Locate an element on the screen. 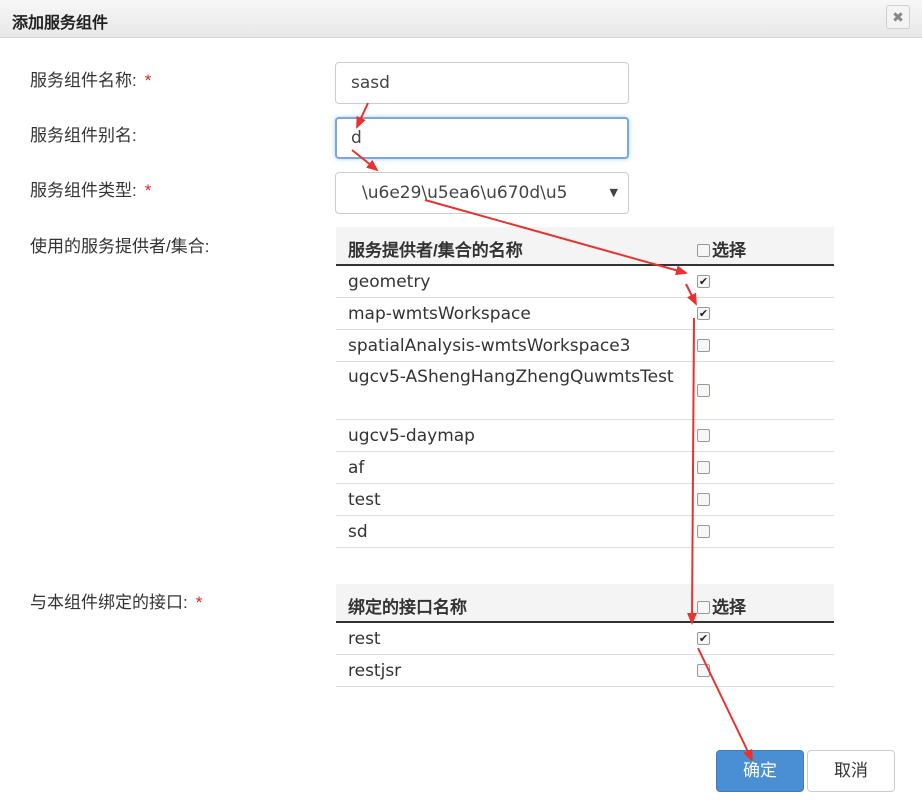 This screenshot has height=802, width=922. providers-label-text: 使用的服务提供者/集合: is located at coordinates (120, 246).